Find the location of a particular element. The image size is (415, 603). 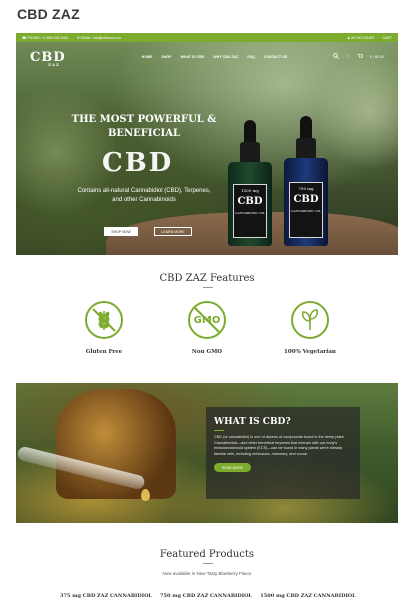

nav-contact-us: CONTACT US is located at coordinates (275, 57).